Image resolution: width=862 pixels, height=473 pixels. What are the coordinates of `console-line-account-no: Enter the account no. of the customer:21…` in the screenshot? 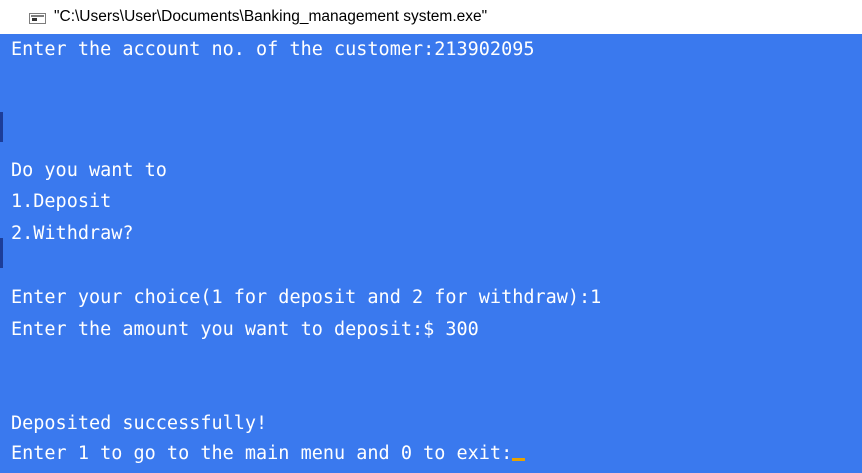 It's located at (273, 49).